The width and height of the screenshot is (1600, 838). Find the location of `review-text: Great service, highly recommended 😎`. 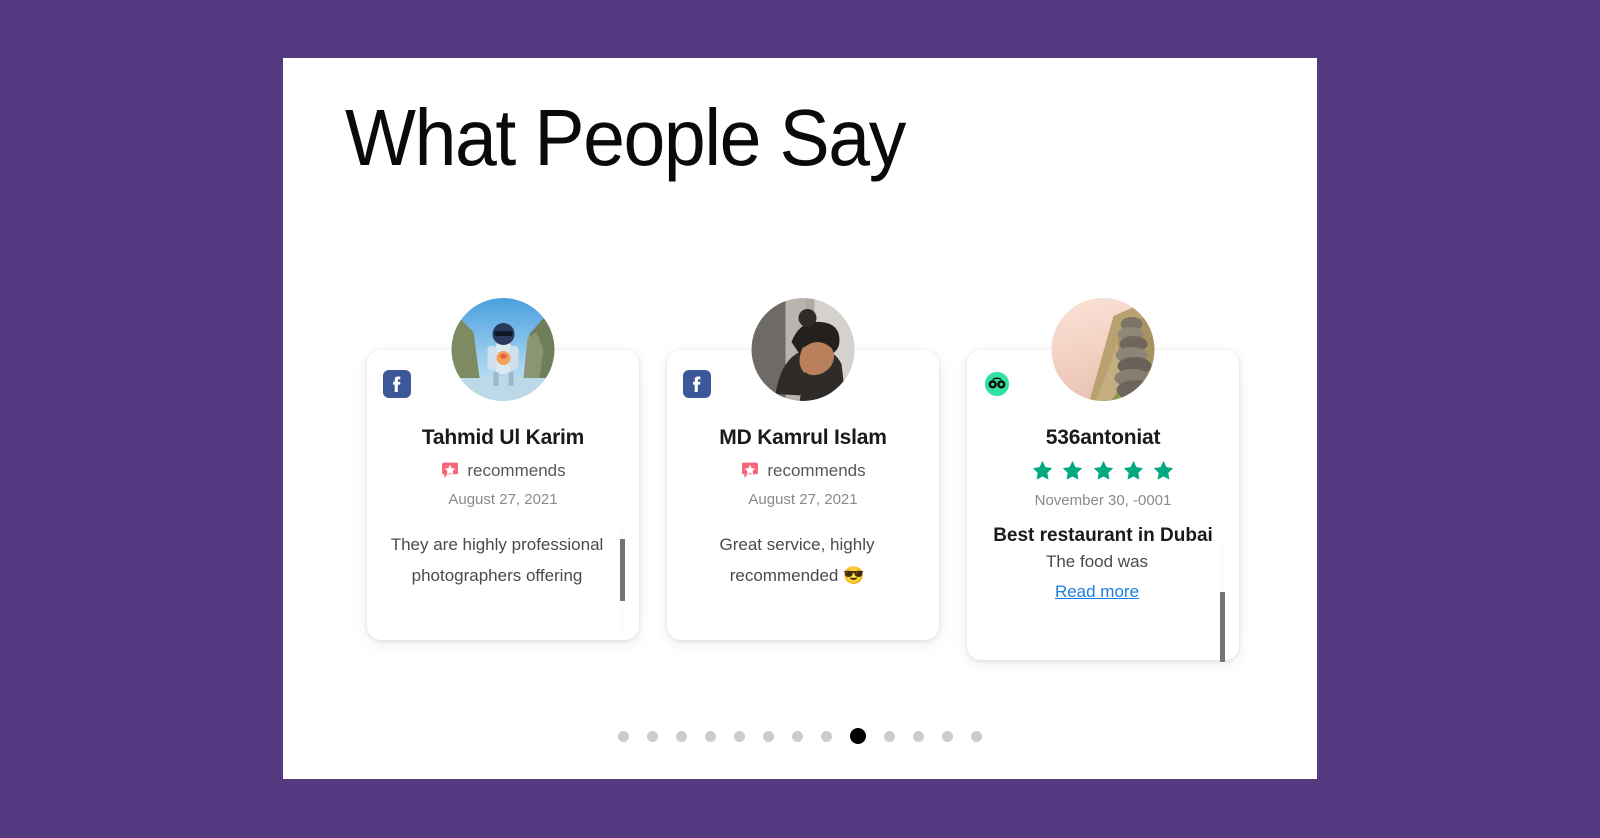

review-text: Great service, highly recommended 😎 is located at coordinates (797, 560).